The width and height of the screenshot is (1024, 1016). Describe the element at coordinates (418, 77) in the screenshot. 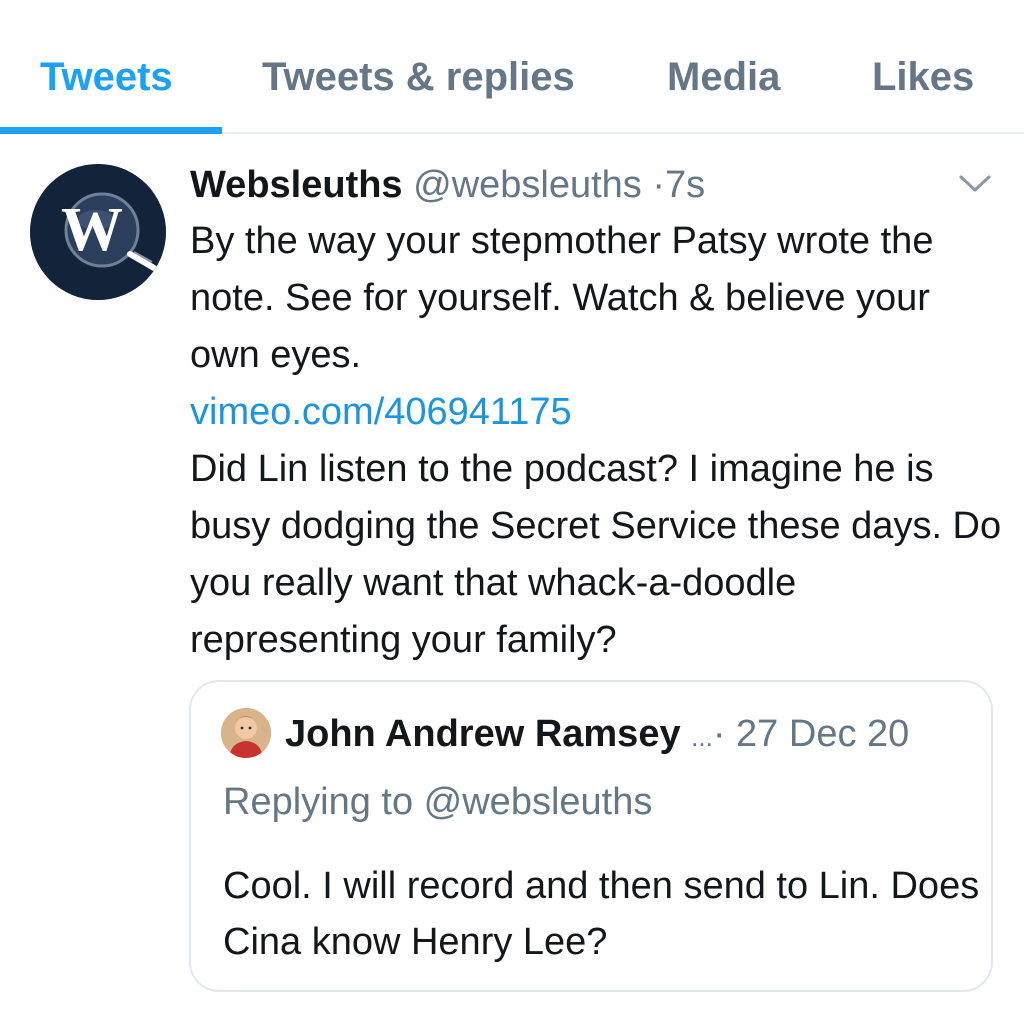

I see `tab-tweets-and-replies: Tweets & replies` at that location.